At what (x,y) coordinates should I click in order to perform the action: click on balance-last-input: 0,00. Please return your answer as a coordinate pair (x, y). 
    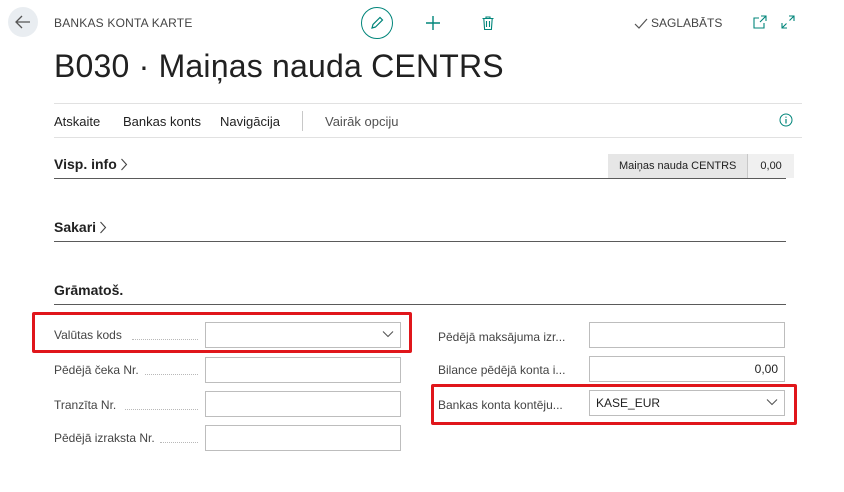
    Looking at the image, I should click on (687, 369).